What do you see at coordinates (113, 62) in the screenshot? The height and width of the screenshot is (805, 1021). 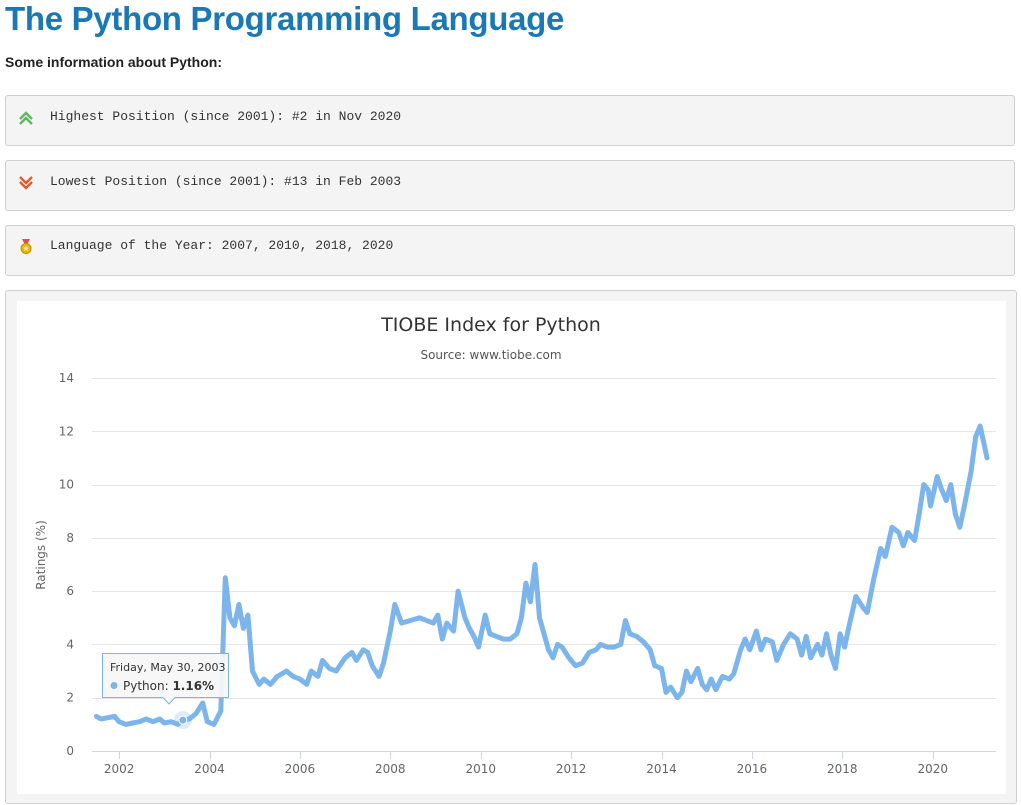 I see `page-subtitle: Some information about Python:` at bounding box center [113, 62].